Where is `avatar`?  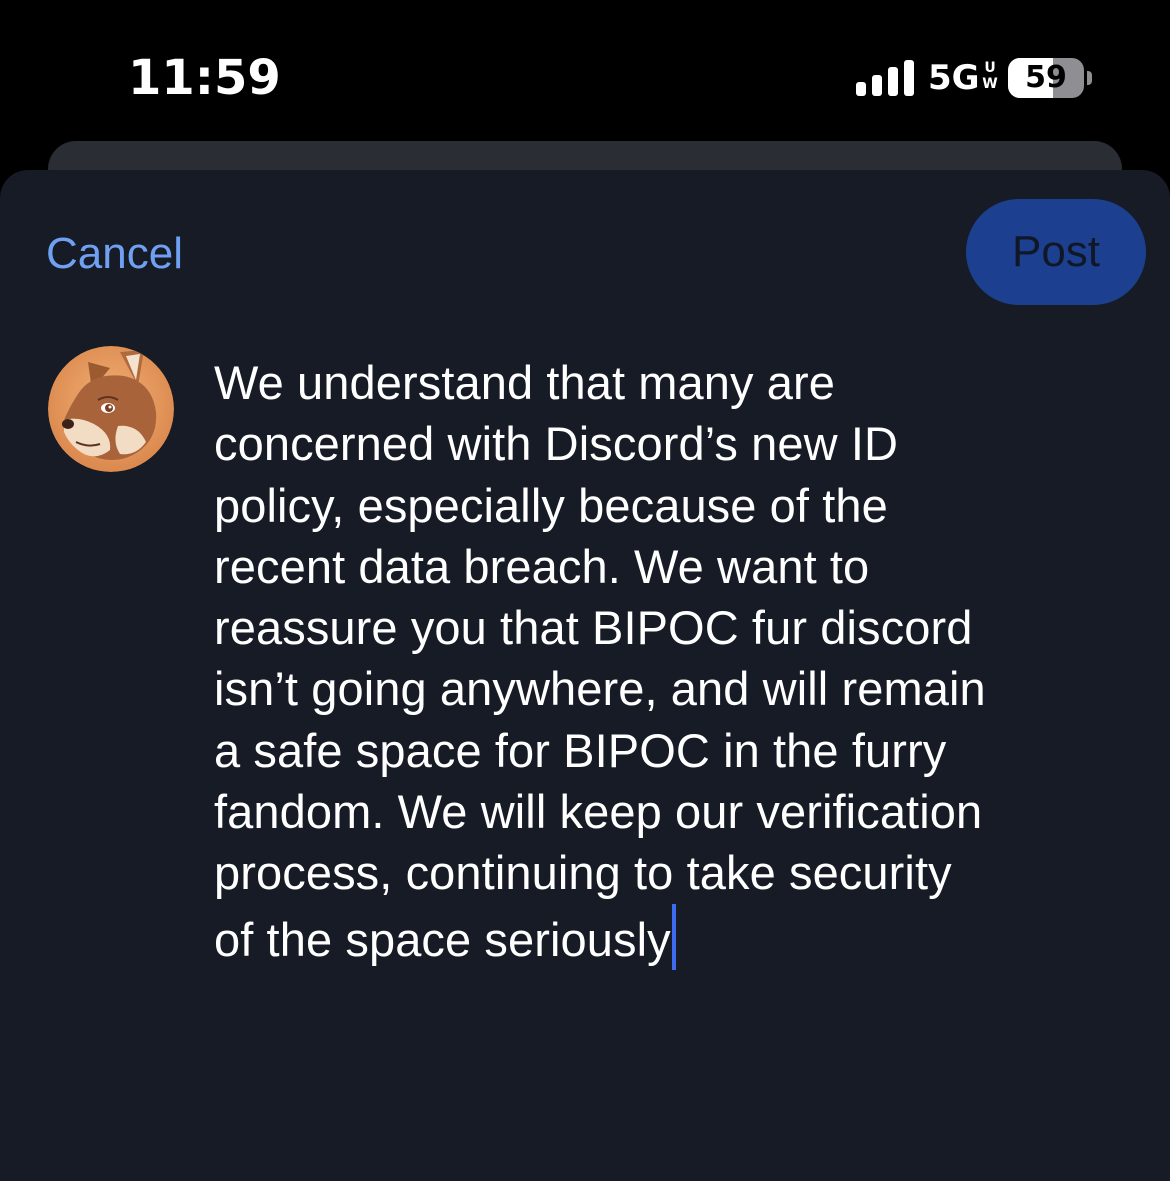 avatar is located at coordinates (111, 409).